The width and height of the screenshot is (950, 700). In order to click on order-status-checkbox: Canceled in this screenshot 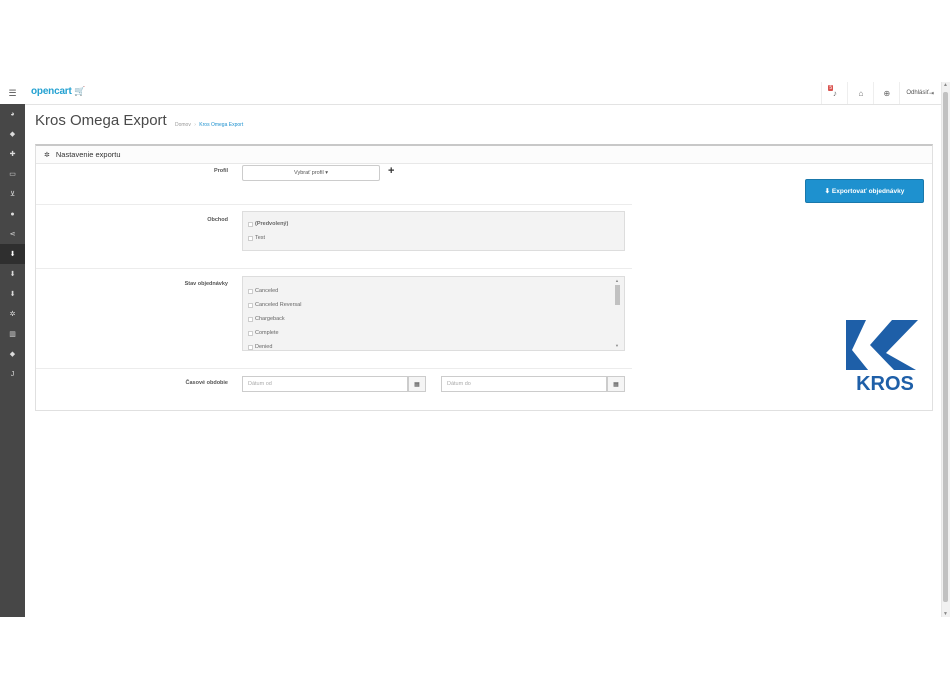, I will do `click(433, 291)`.